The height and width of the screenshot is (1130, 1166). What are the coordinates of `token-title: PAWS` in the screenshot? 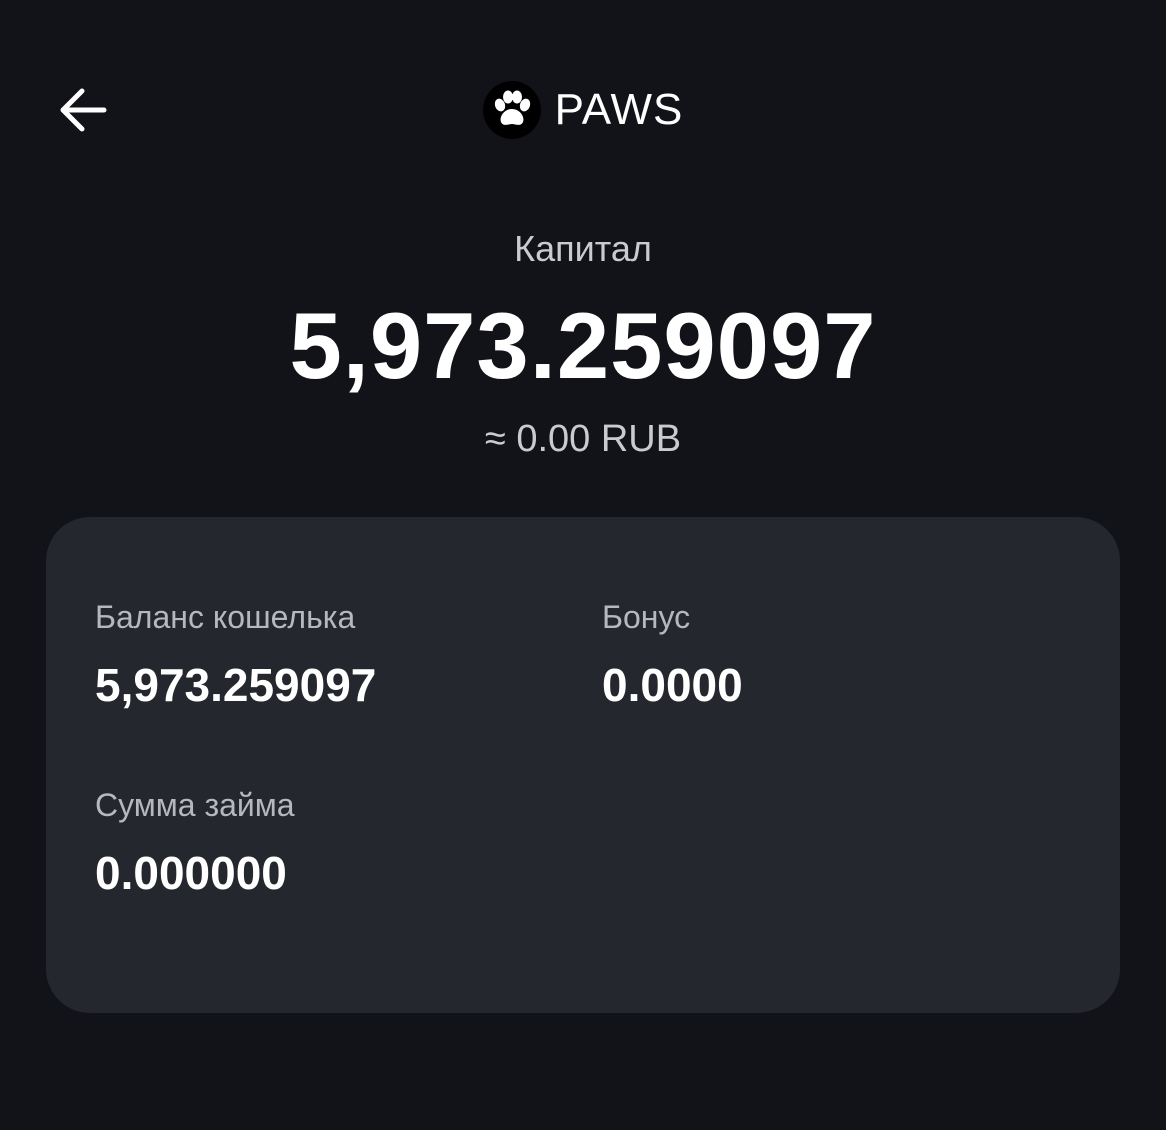 It's located at (583, 110).